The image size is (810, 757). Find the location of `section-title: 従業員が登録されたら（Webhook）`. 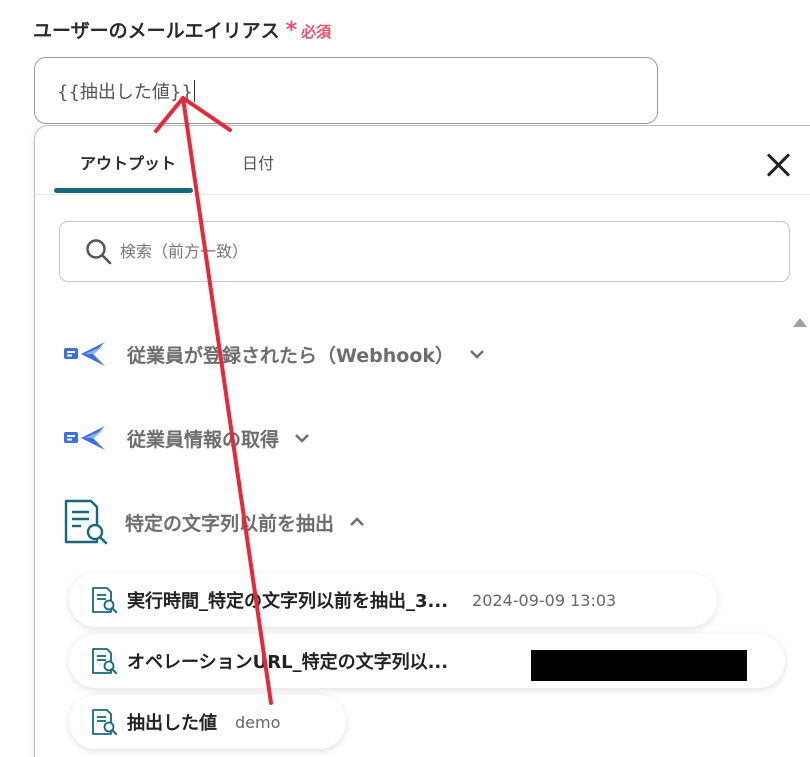

section-title: 従業員が登録されたら（Webhook） is located at coordinates (291, 355).